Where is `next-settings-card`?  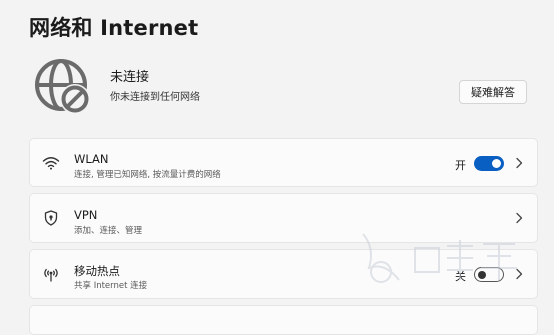
next-settings-card is located at coordinates (283, 320).